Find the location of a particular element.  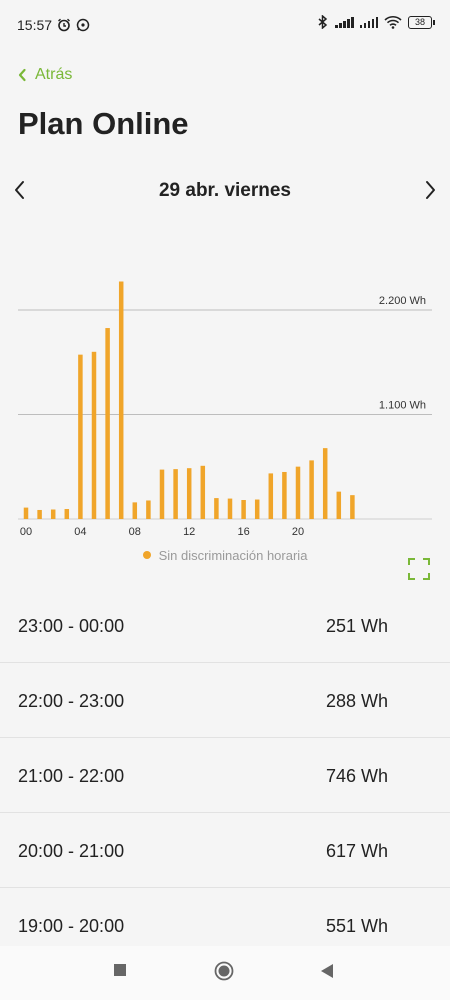

list-item-range: 19:00 - 20:00 is located at coordinates (71, 926).